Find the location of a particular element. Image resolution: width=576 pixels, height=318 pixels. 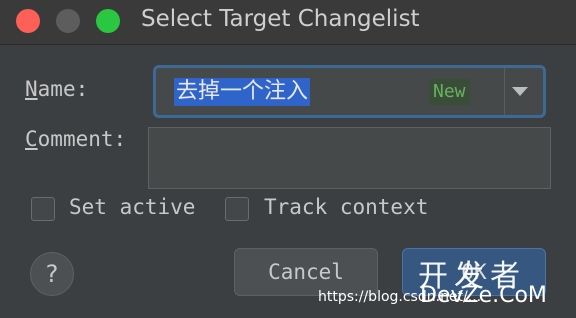

name-label: Name: is located at coordinates (56, 89).